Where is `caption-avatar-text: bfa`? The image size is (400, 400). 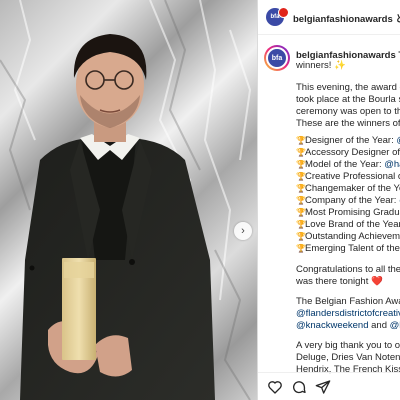
caption-avatar-text: bfa is located at coordinates (277, 58).